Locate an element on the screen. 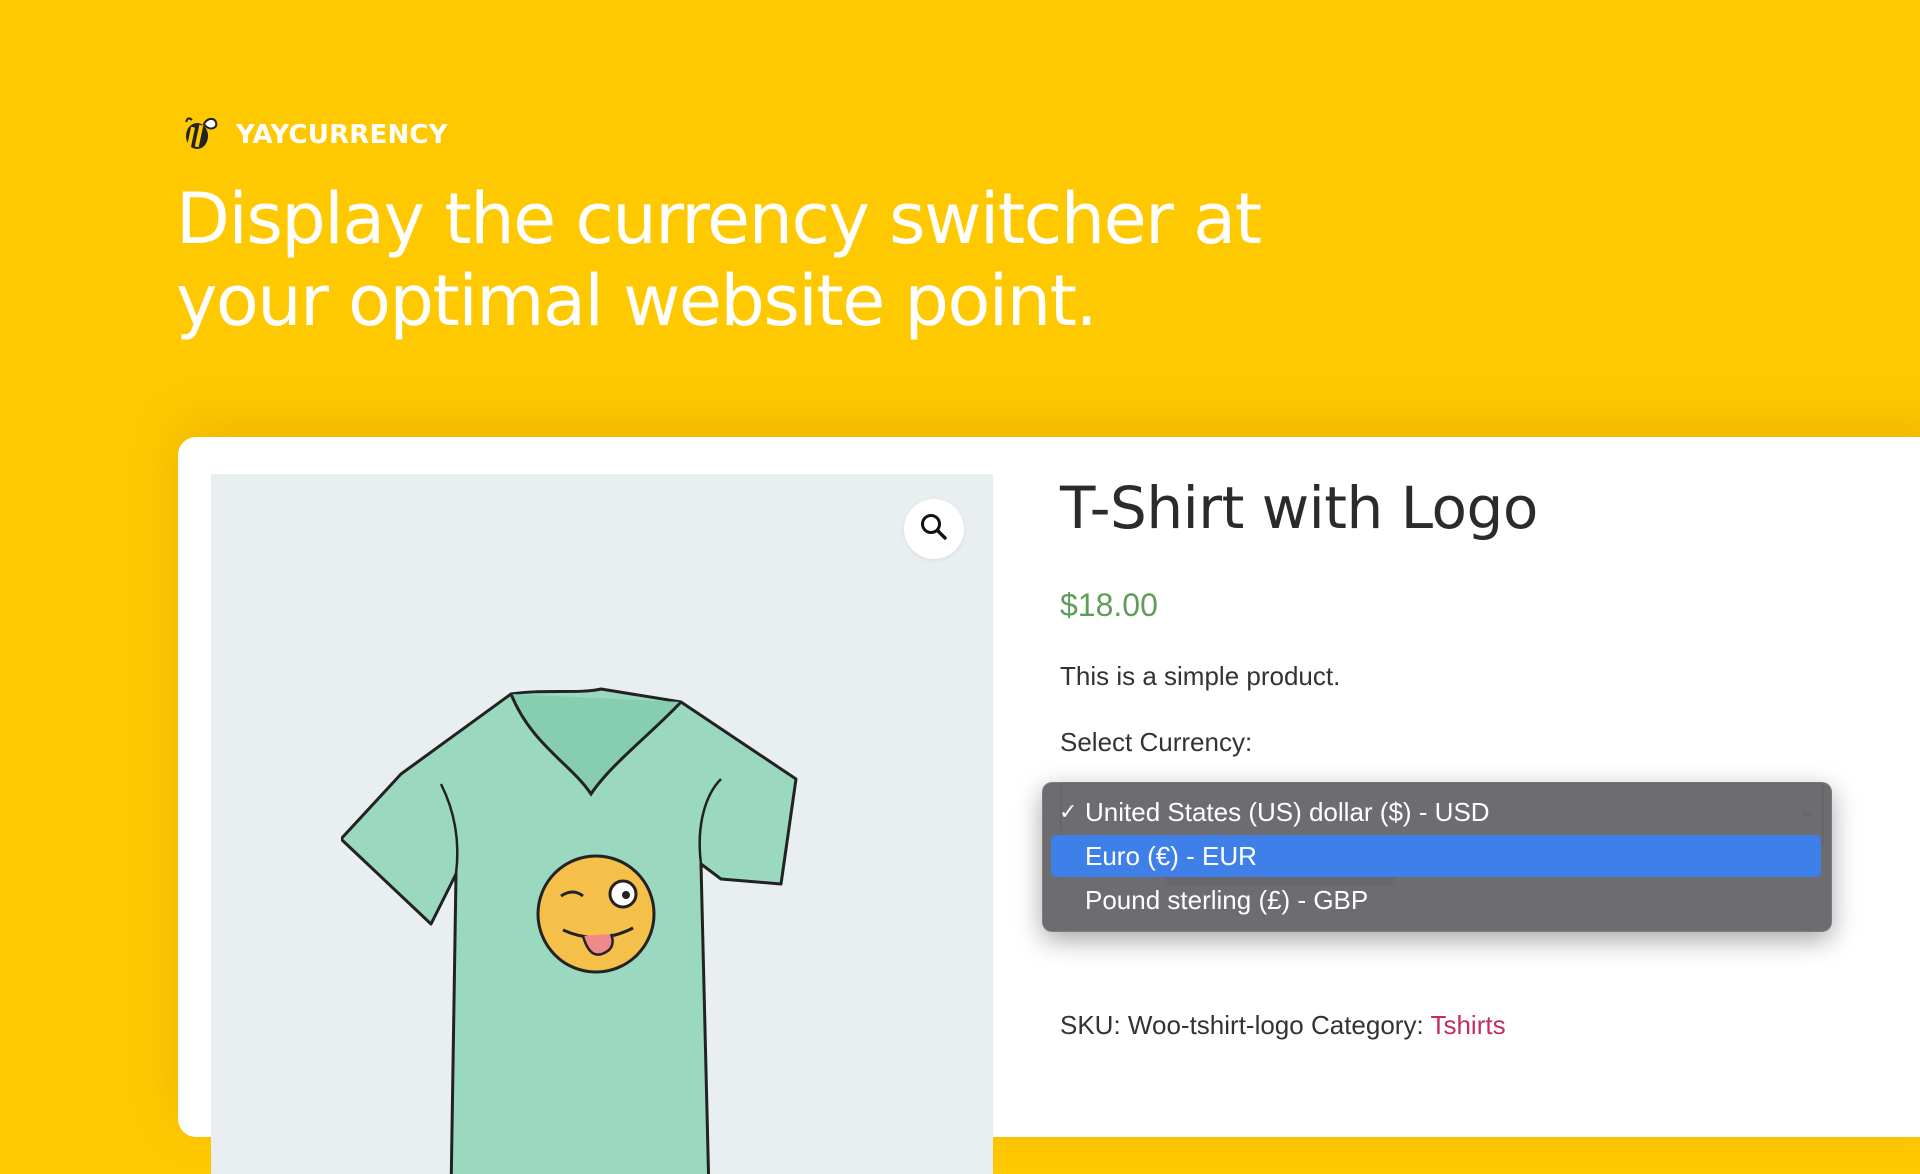 The image size is (1920, 1174). brand-name: YAYCURRENCY is located at coordinates (342, 134).